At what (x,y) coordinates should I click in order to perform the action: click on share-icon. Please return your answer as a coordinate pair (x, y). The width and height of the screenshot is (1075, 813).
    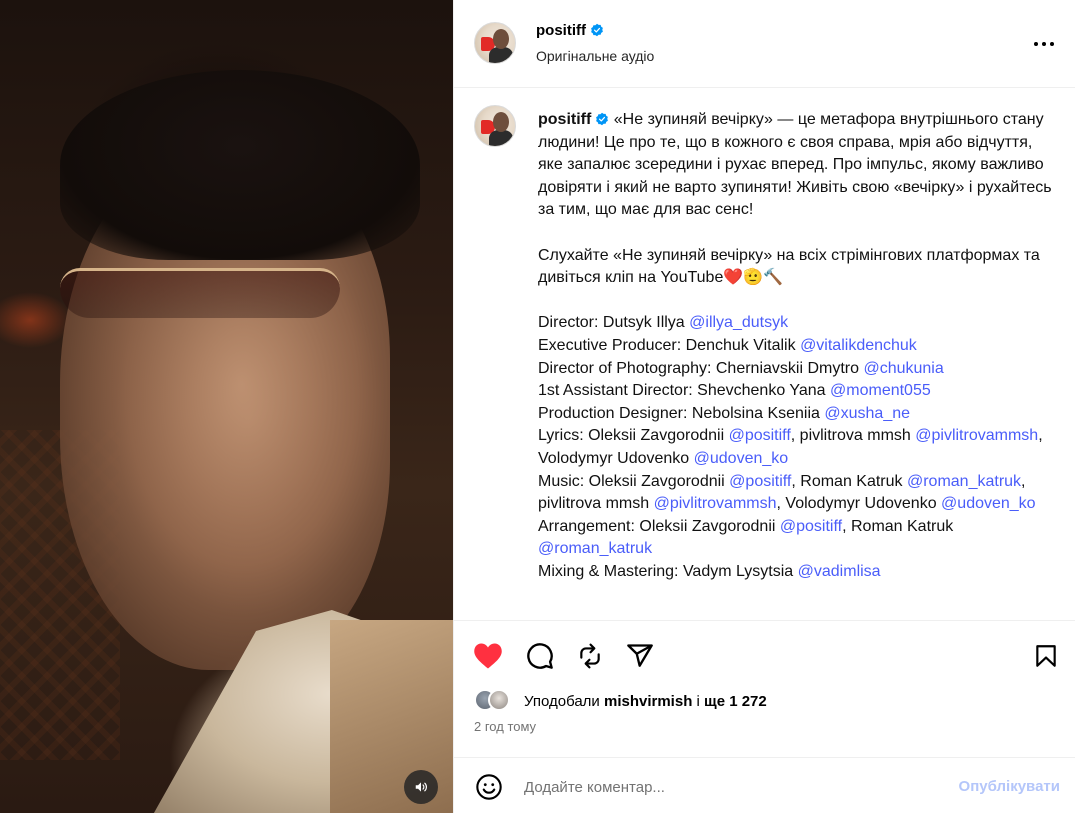
    Looking at the image, I should click on (640, 655).